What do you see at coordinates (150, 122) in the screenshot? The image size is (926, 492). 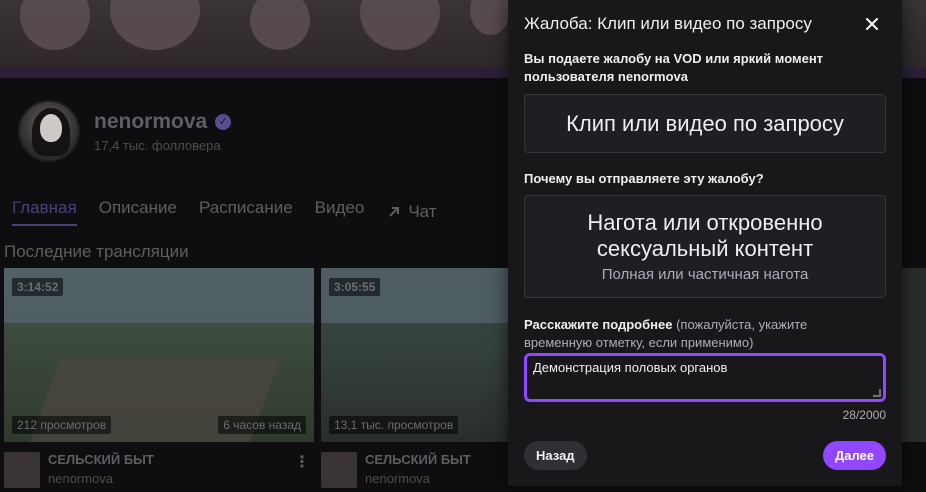 I see `channel-name: nenormova` at bounding box center [150, 122].